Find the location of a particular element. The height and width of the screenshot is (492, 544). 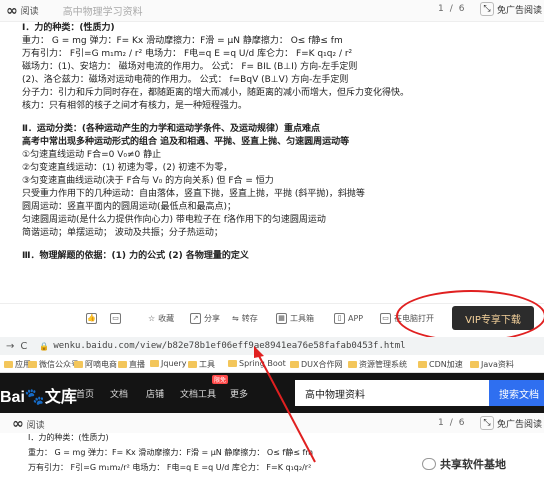

bookmark-item: CDN加速 is located at coordinates (440, 364).